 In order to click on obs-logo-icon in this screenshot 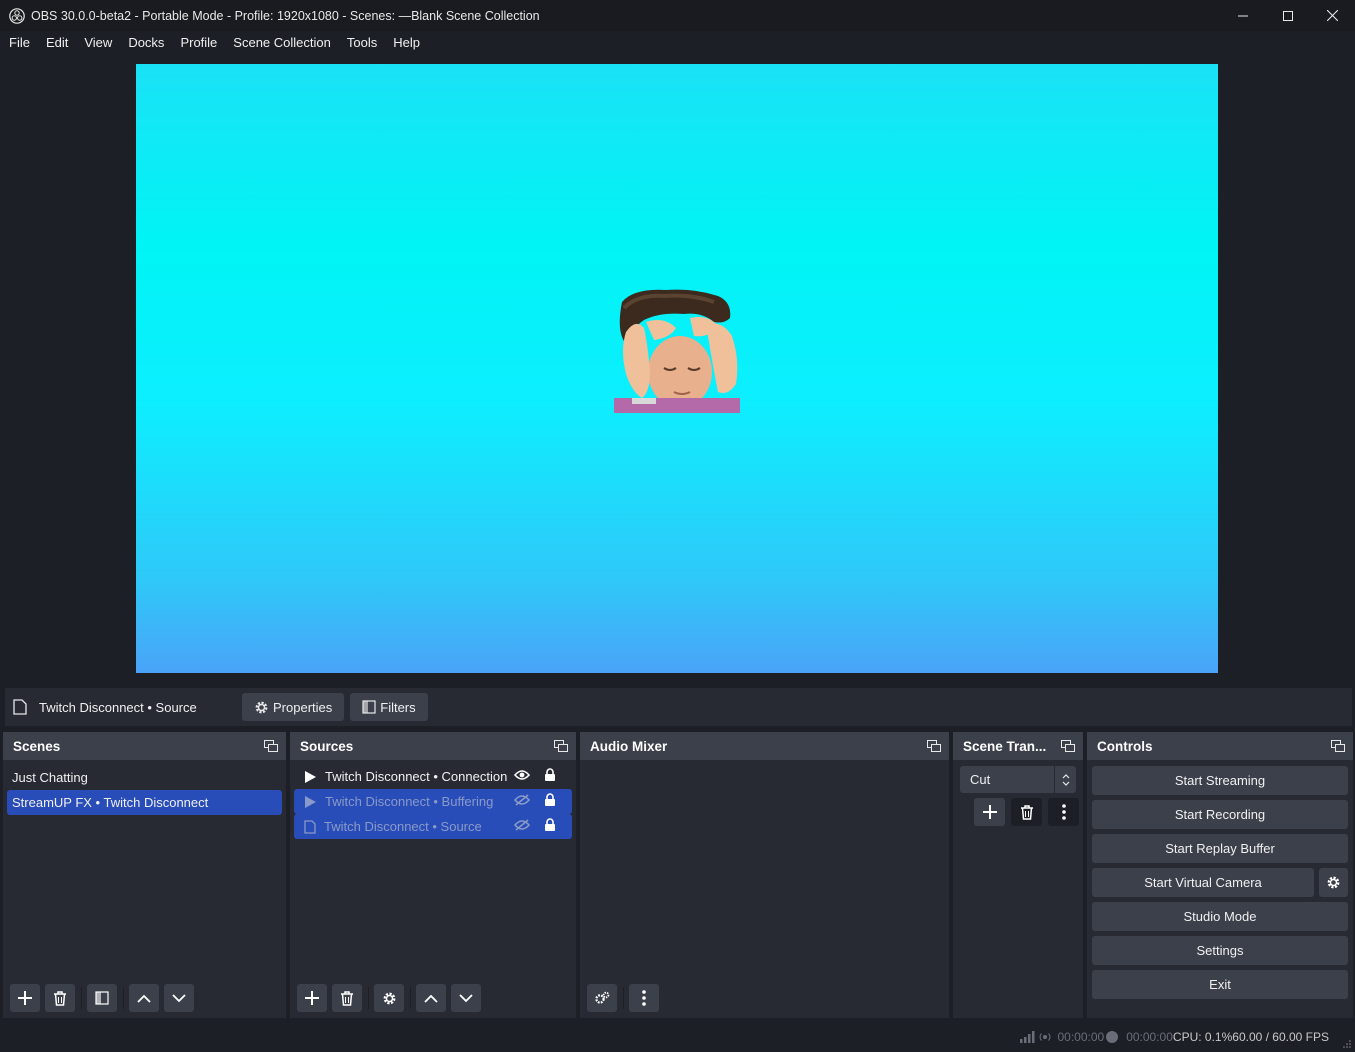, I will do `click(17, 15)`.